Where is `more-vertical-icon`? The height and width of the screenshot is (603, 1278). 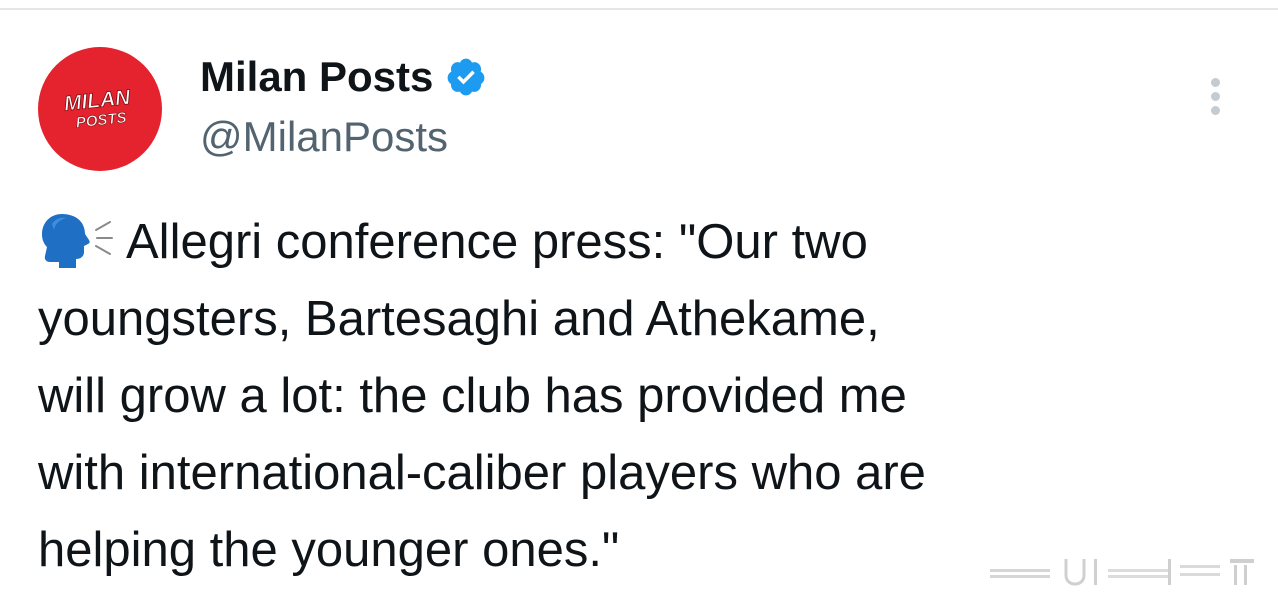 more-vertical-icon is located at coordinates (1215, 82).